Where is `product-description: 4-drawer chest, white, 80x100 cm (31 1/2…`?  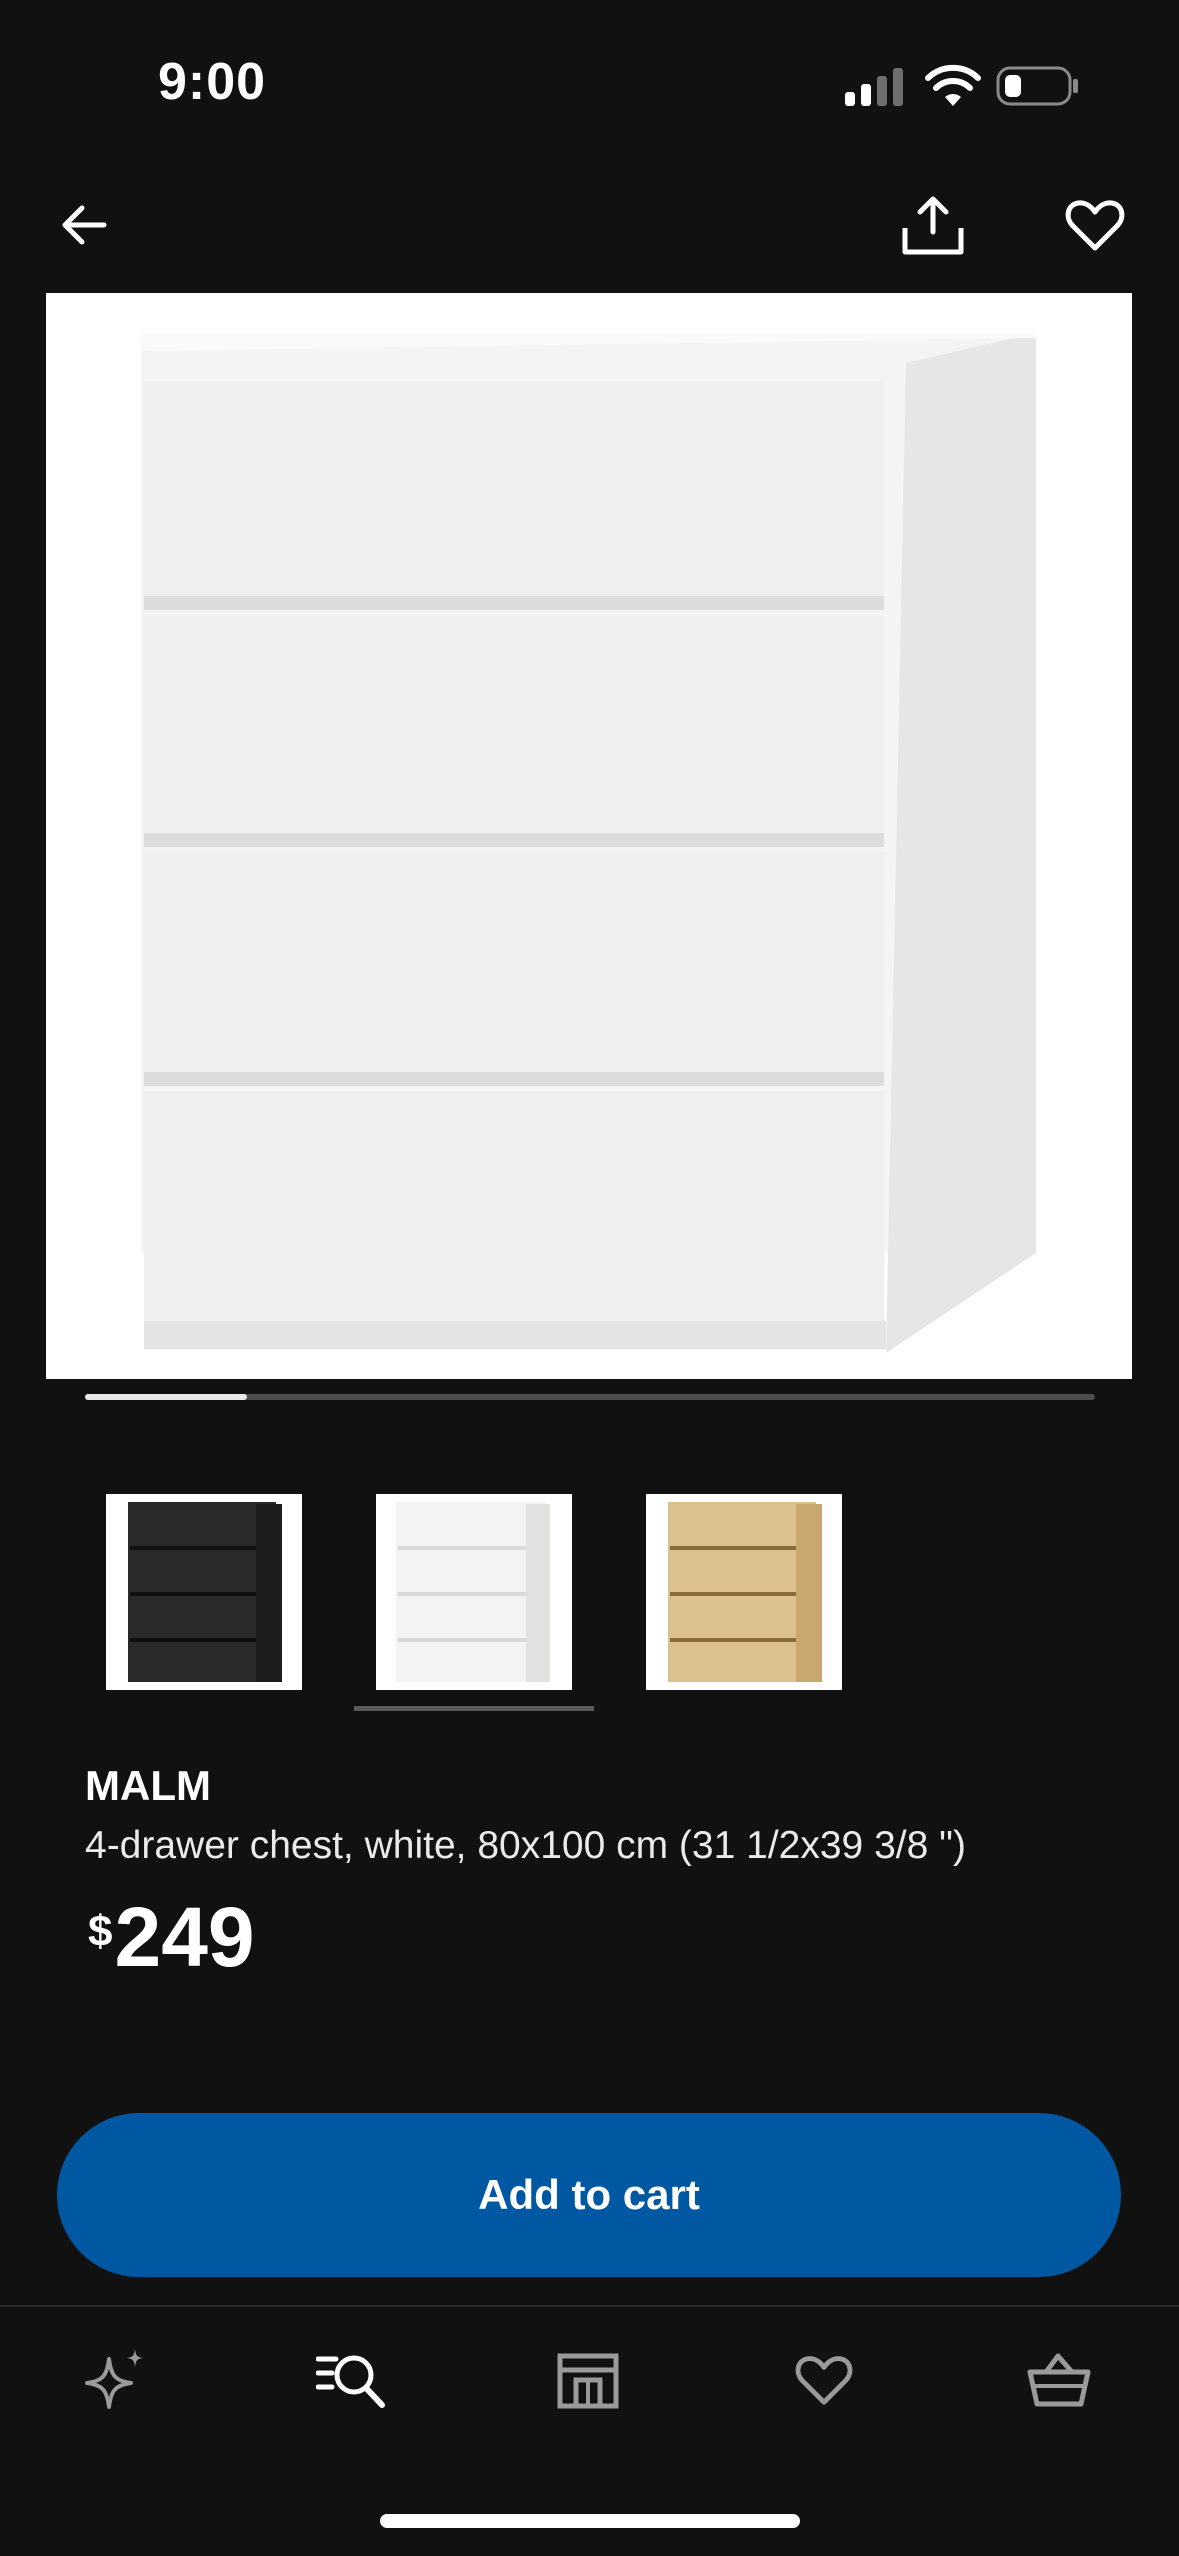
product-description: 4-drawer chest, white, 80x100 cm (31 1/2… is located at coordinates (525, 1845).